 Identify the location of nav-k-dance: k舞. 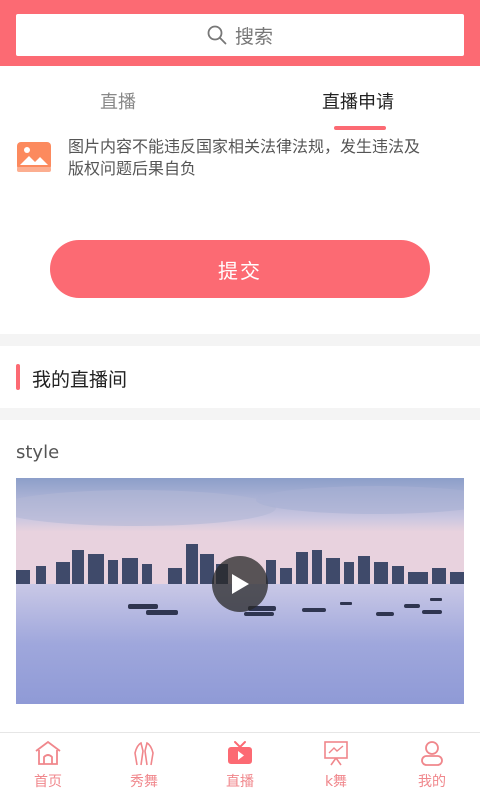
(336, 766).